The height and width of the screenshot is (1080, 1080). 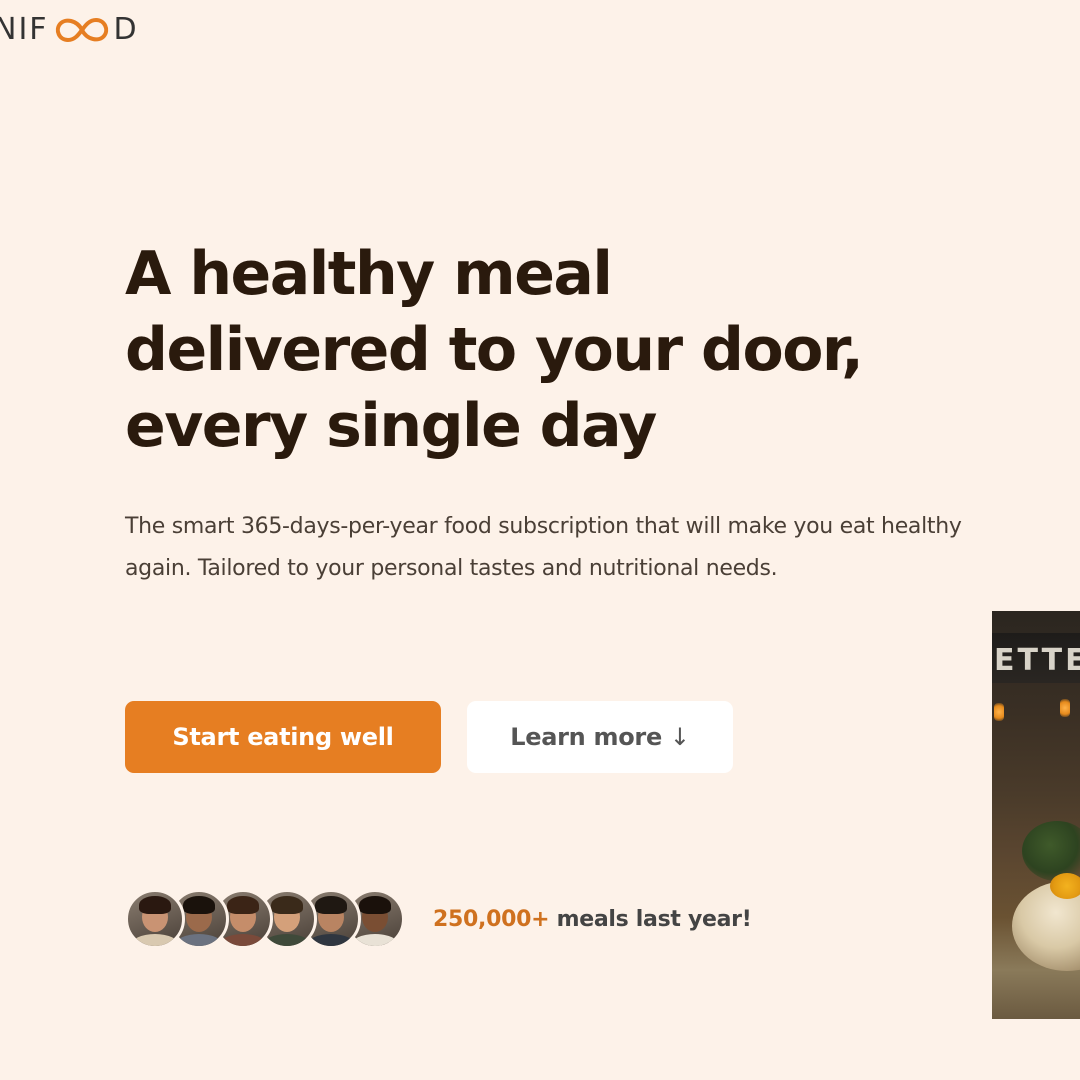 What do you see at coordinates (494, 350) in the screenshot?
I see `hero-title-line: delivered to your door,` at bounding box center [494, 350].